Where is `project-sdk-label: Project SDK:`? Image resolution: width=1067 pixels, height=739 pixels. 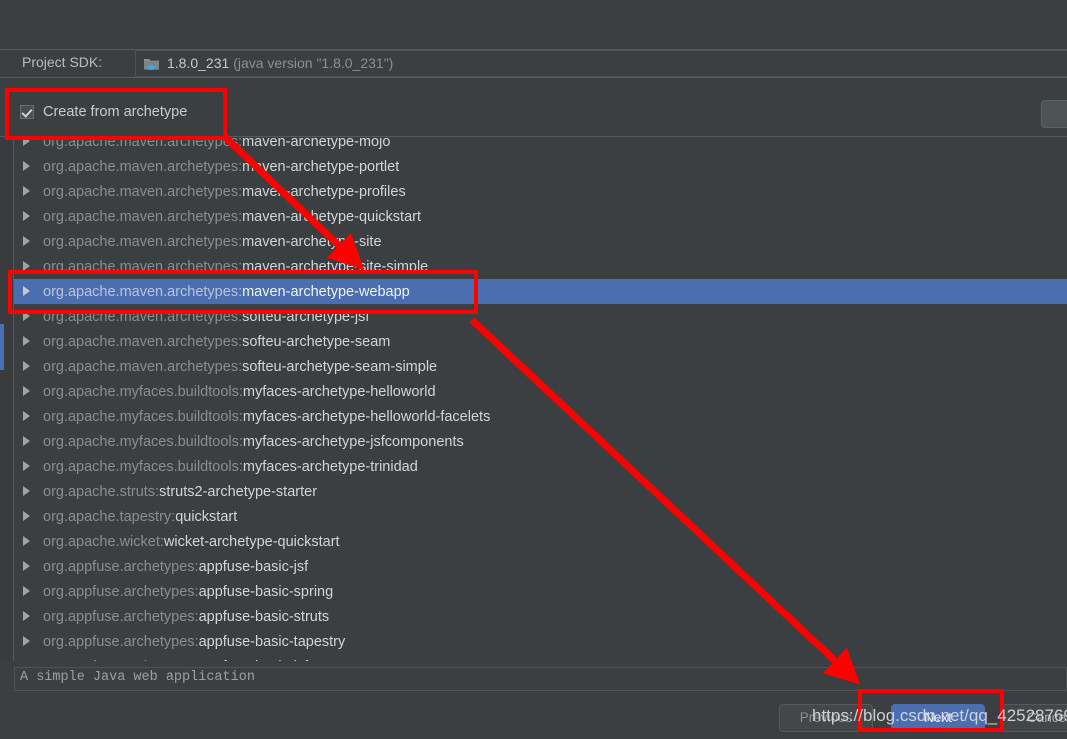
project-sdk-label: Project SDK: is located at coordinates (62, 62).